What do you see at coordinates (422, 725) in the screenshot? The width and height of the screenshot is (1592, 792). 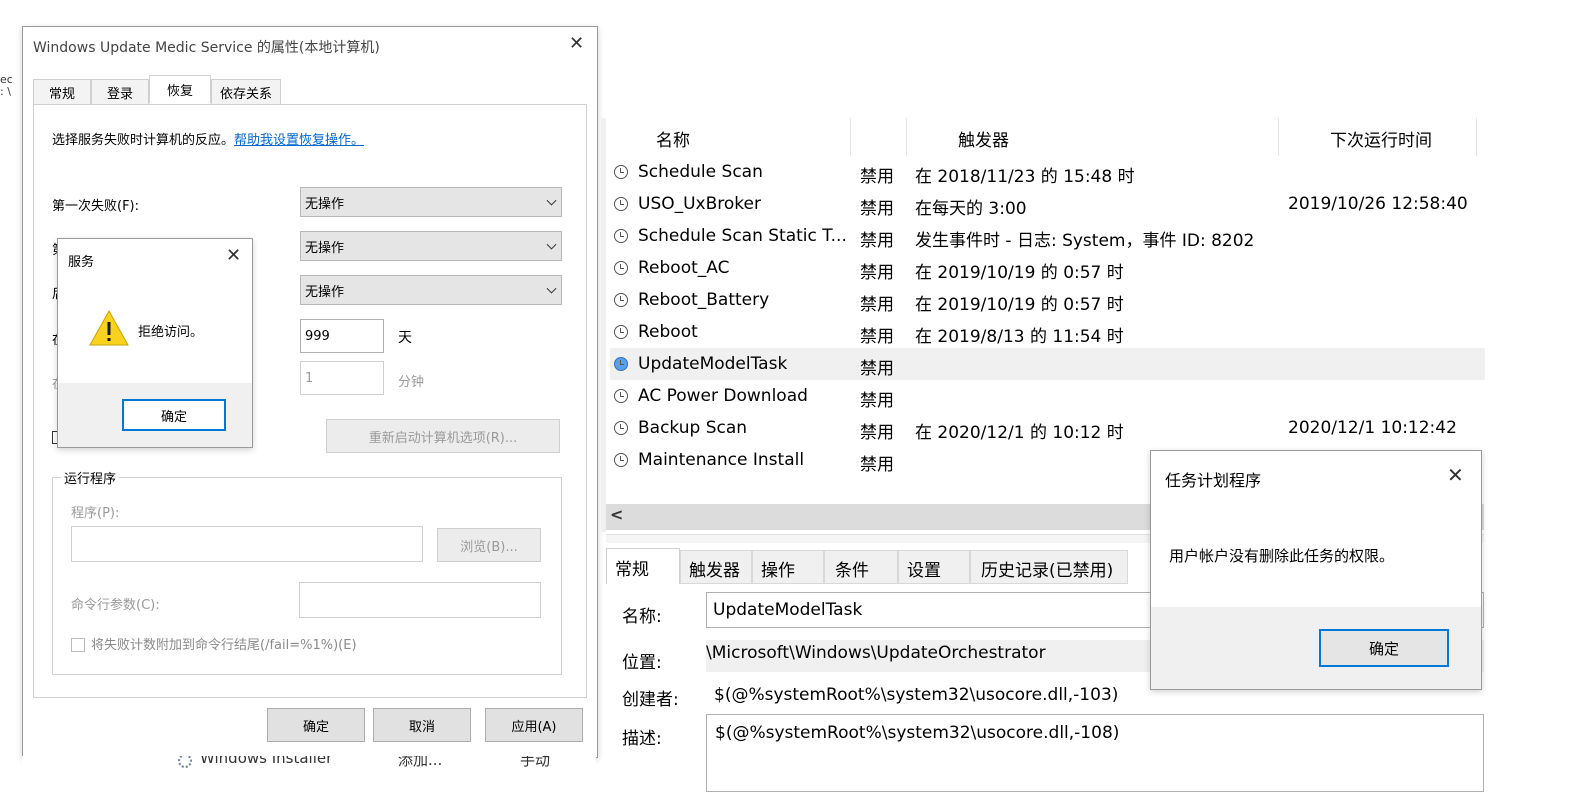 I see `cancel-button: 取消` at bounding box center [422, 725].